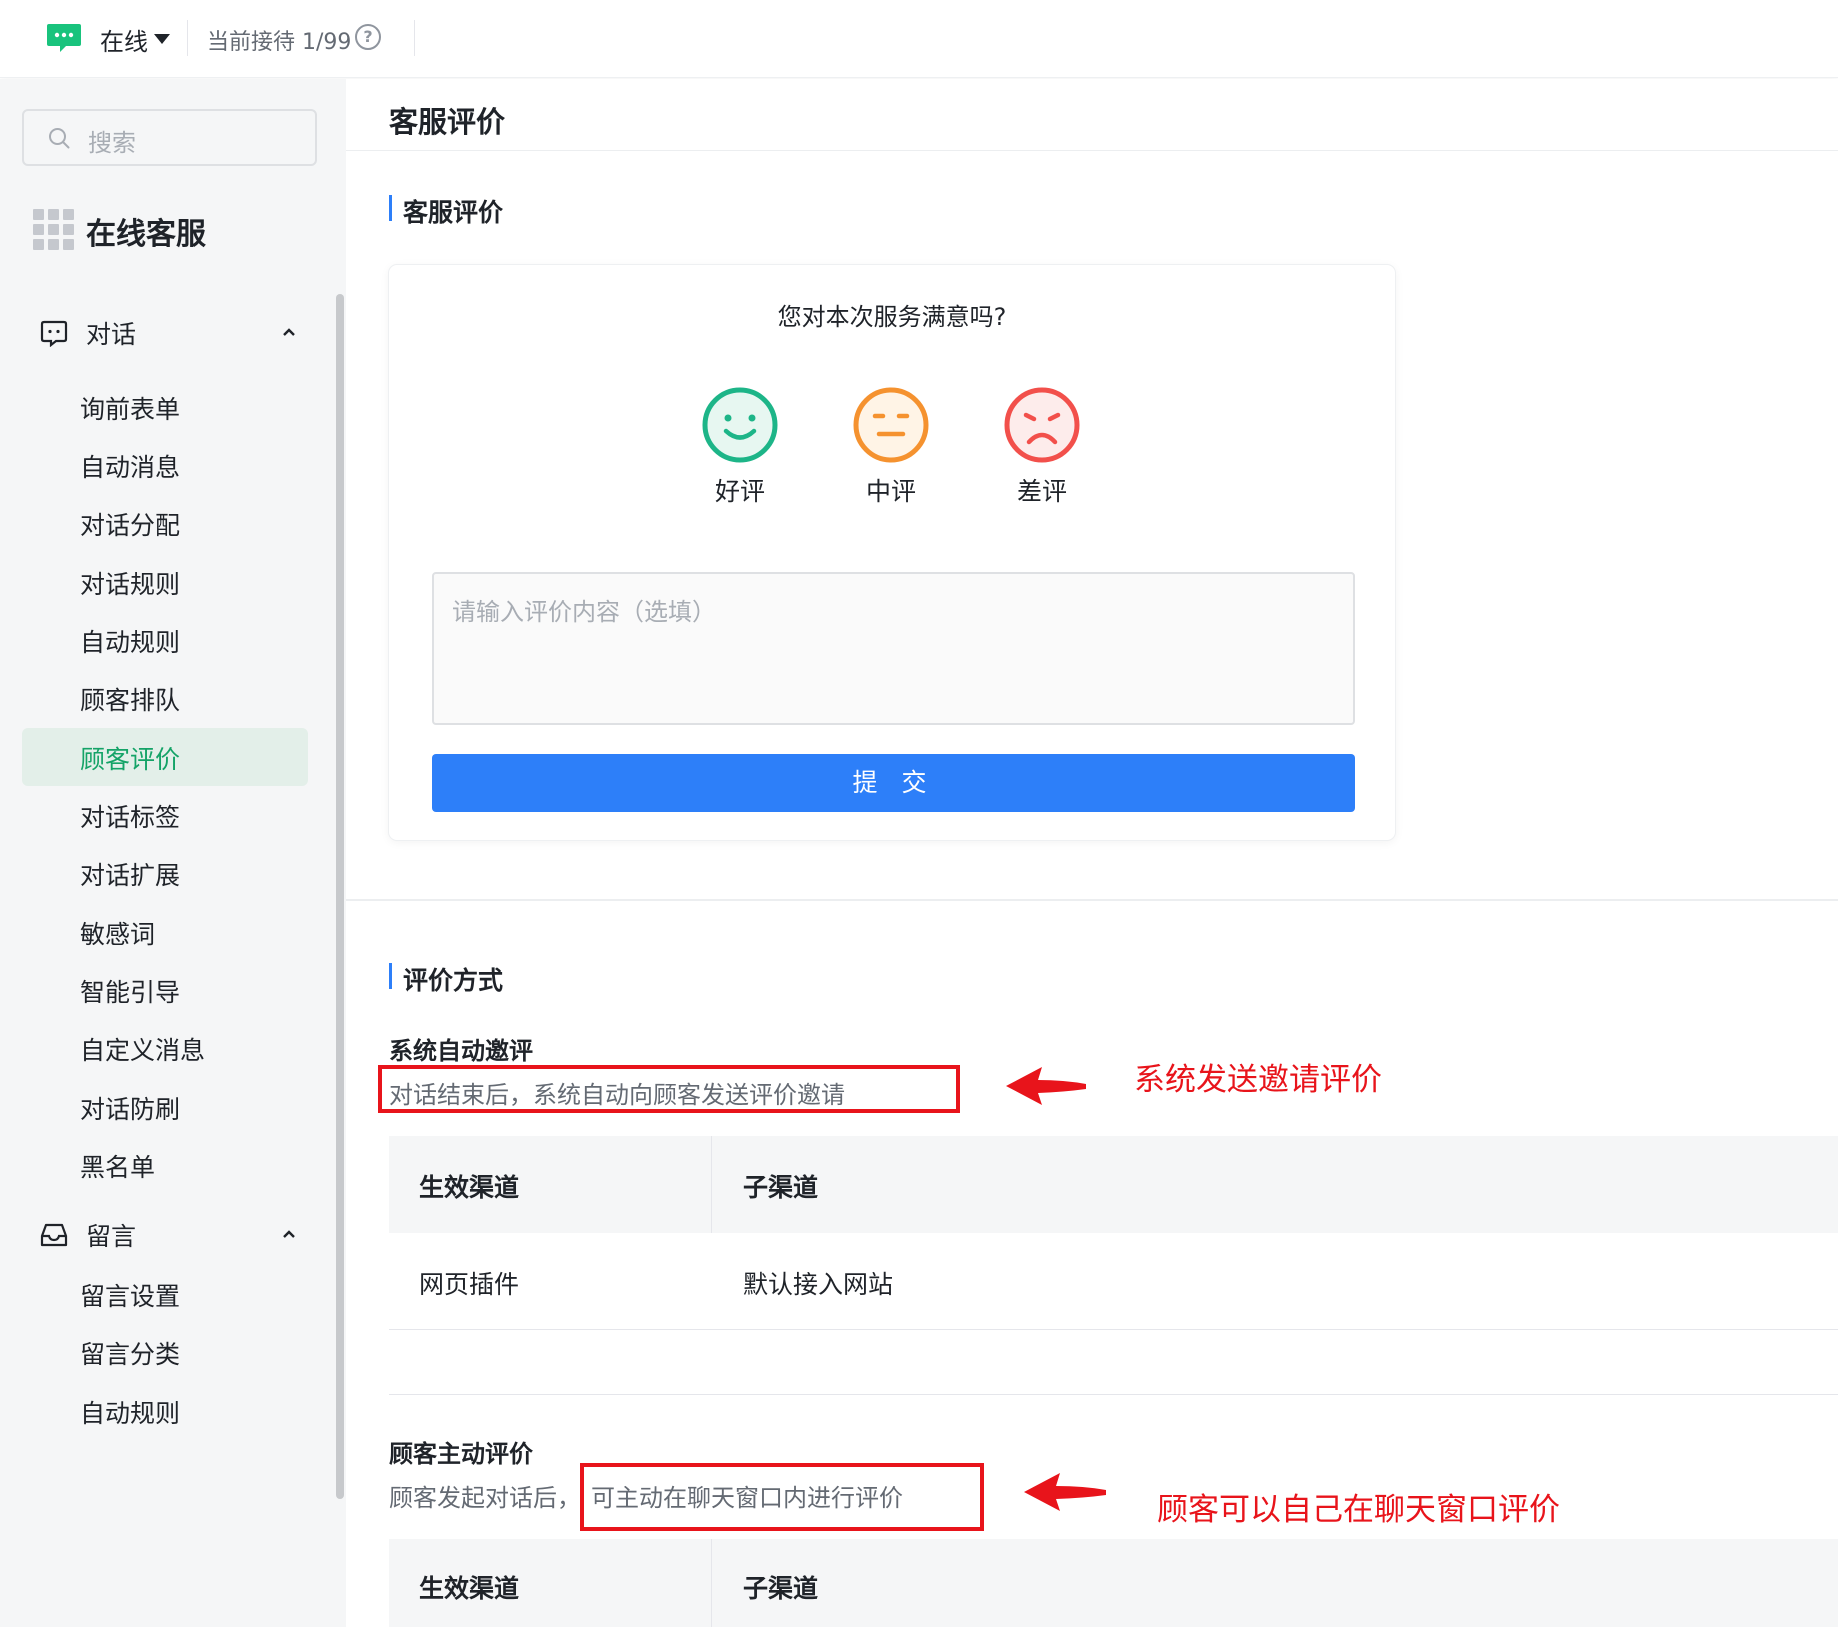  I want to click on sidebar-item-smart-guide: 智能引导, so click(165, 990).